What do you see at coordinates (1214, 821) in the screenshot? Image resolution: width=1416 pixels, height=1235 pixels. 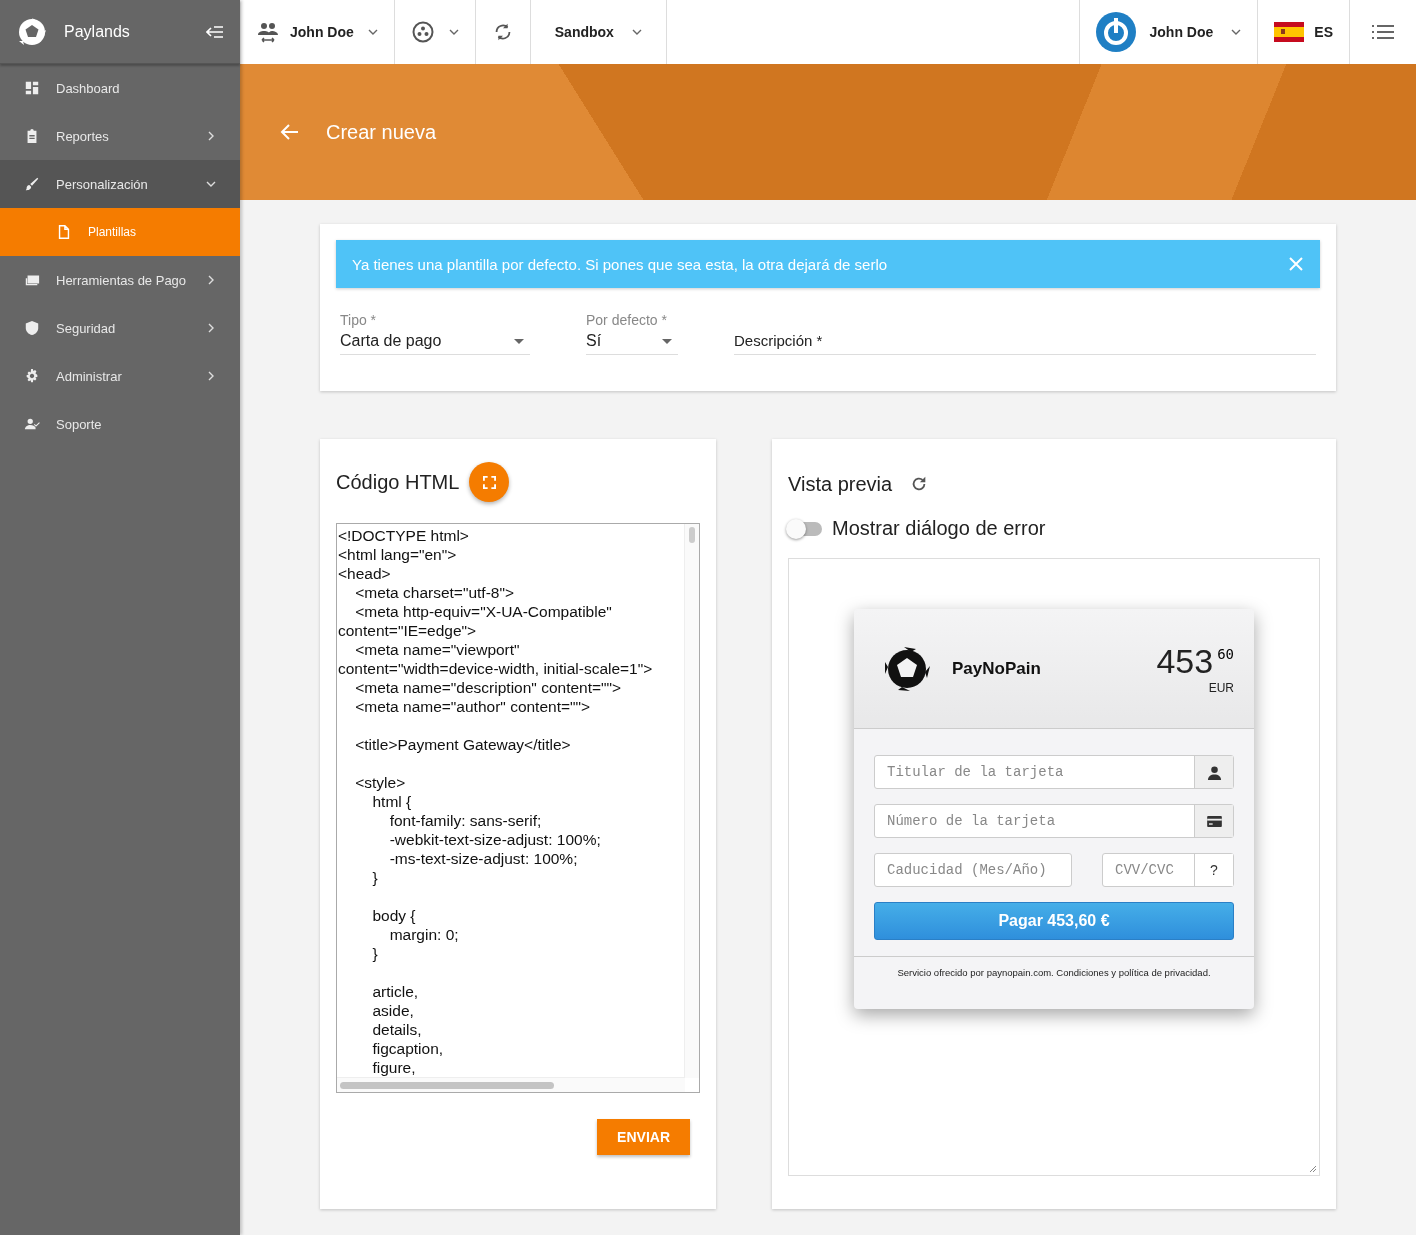 I see `credit-card-icon` at bounding box center [1214, 821].